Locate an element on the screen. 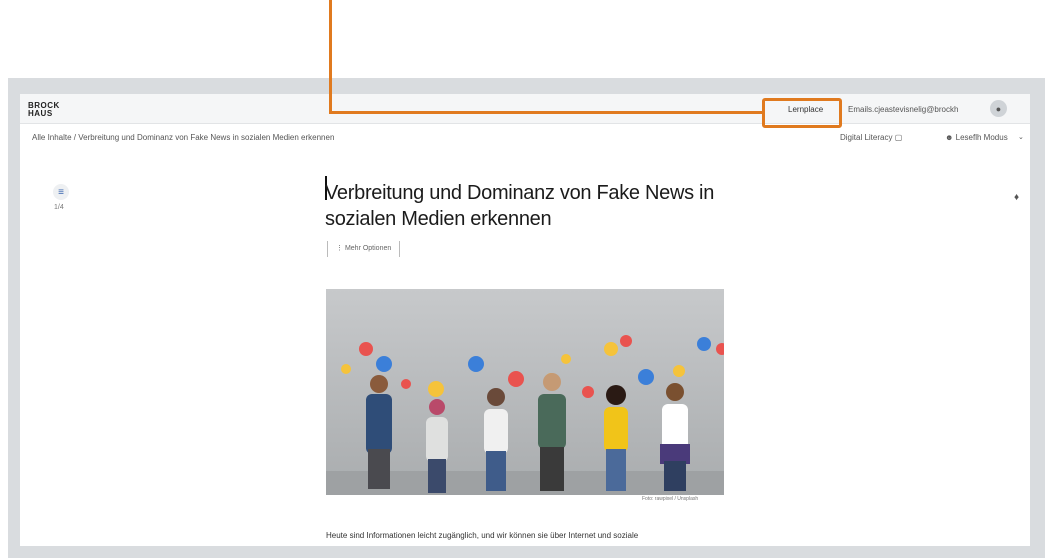  logo-line-2: HAUS is located at coordinates (40, 113).